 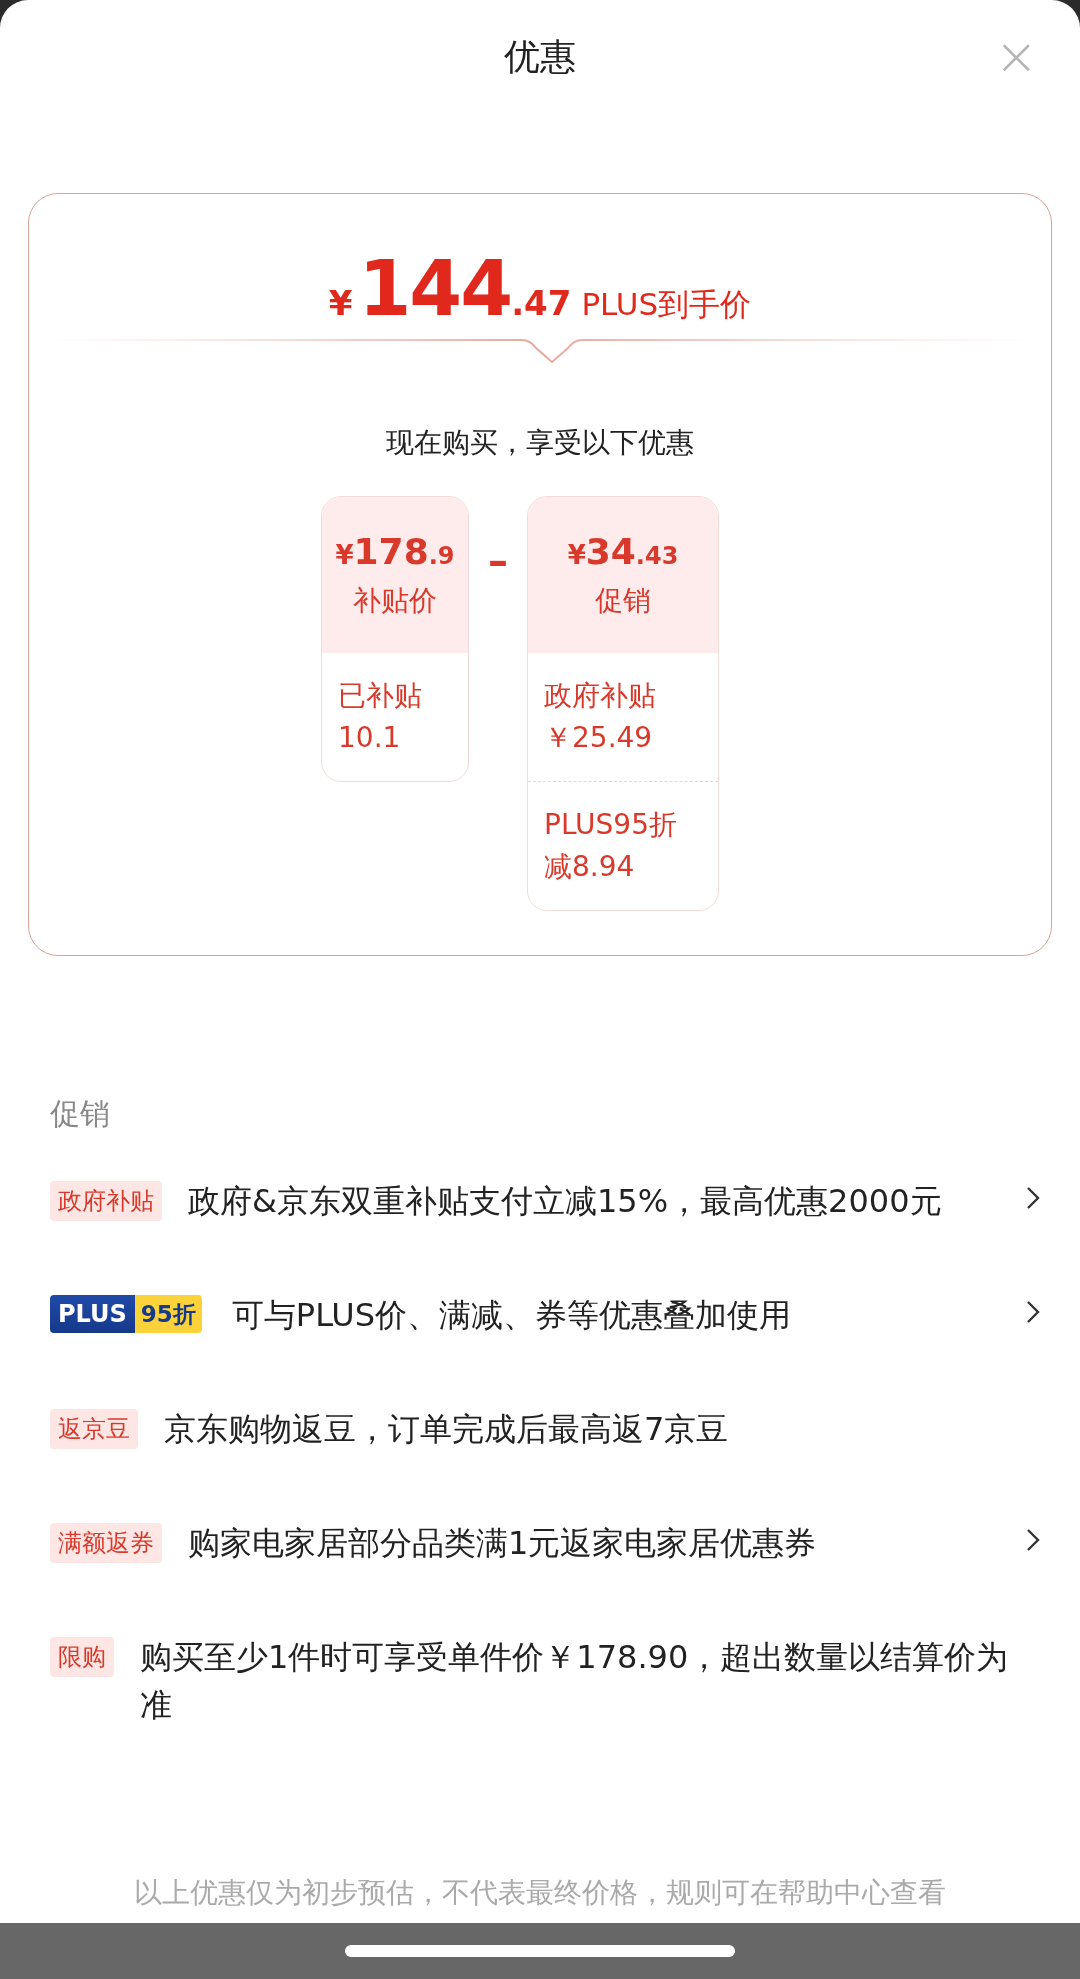 What do you see at coordinates (611, 825) in the screenshot?
I see `detail-text: PLUS95折` at bounding box center [611, 825].